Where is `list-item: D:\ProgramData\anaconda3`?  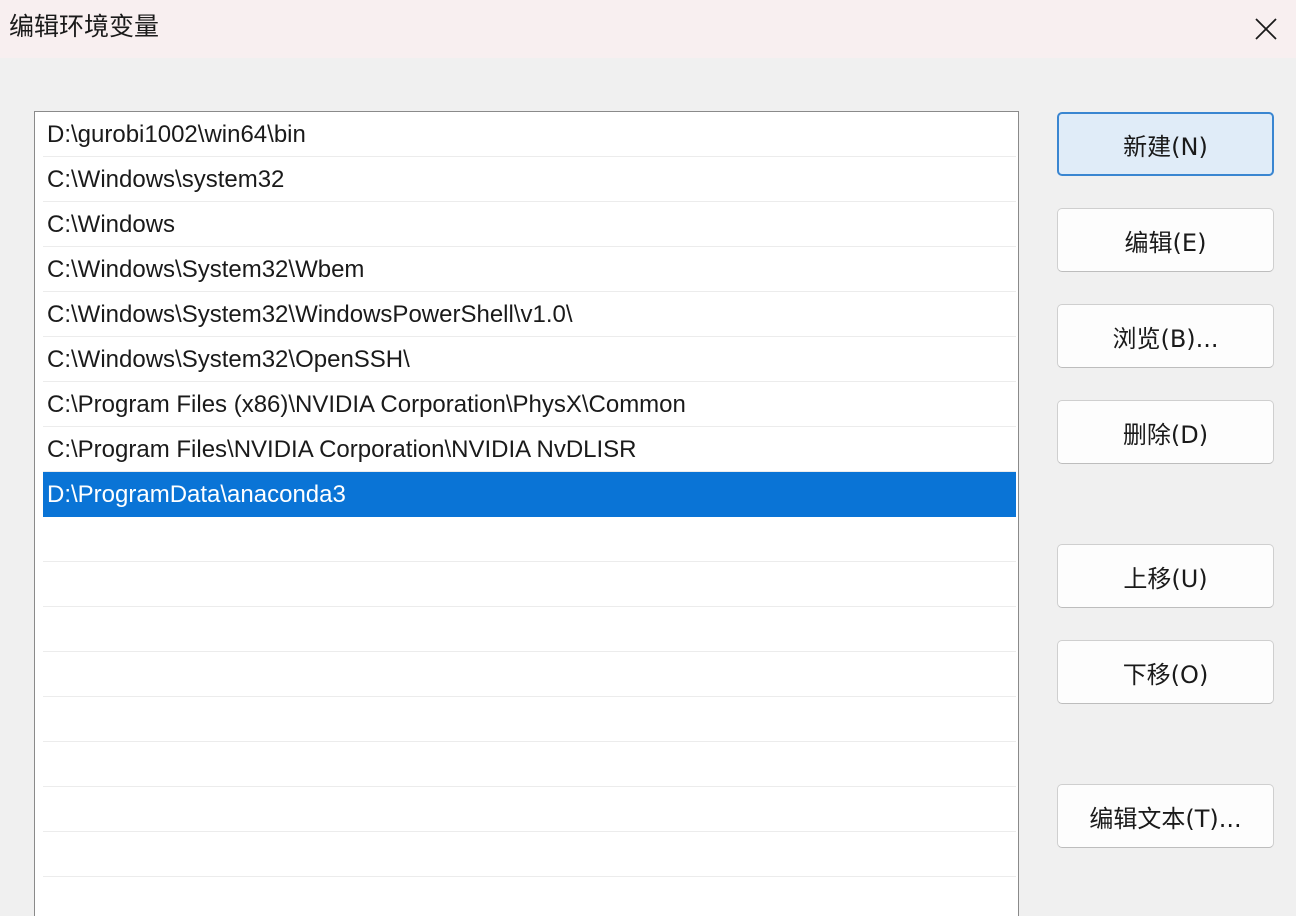
list-item: D:\ProgramData\anaconda3 is located at coordinates (529, 494).